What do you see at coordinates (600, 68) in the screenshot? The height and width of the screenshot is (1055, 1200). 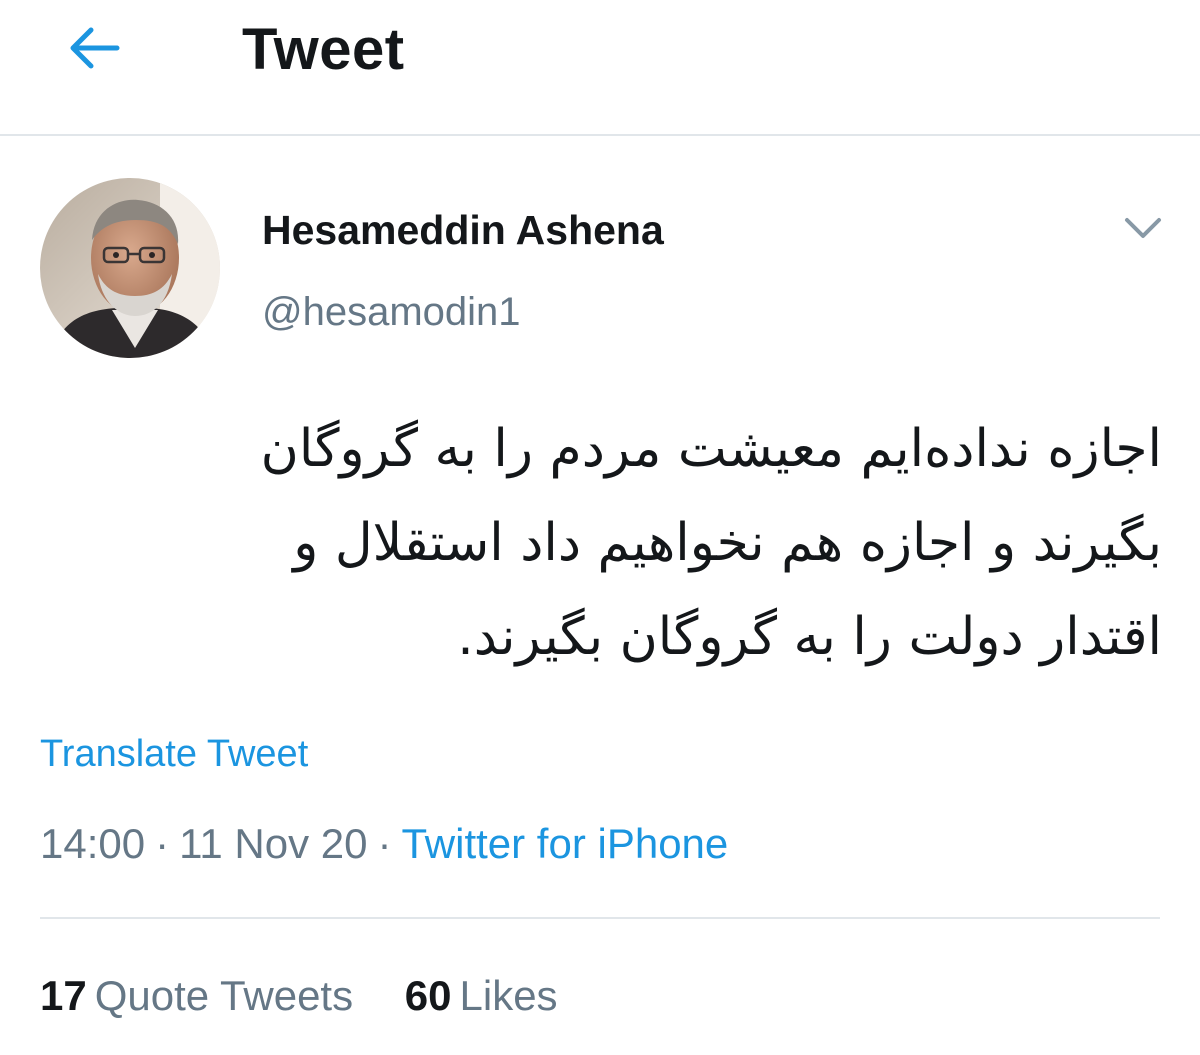 I see `top-bar: Tweet` at bounding box center [600, 68].